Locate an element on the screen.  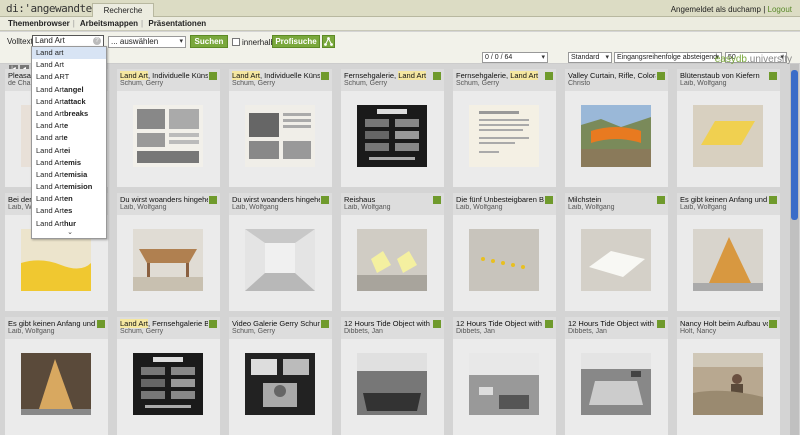
card-title: Milchstein is located at coordinates (612, 199).